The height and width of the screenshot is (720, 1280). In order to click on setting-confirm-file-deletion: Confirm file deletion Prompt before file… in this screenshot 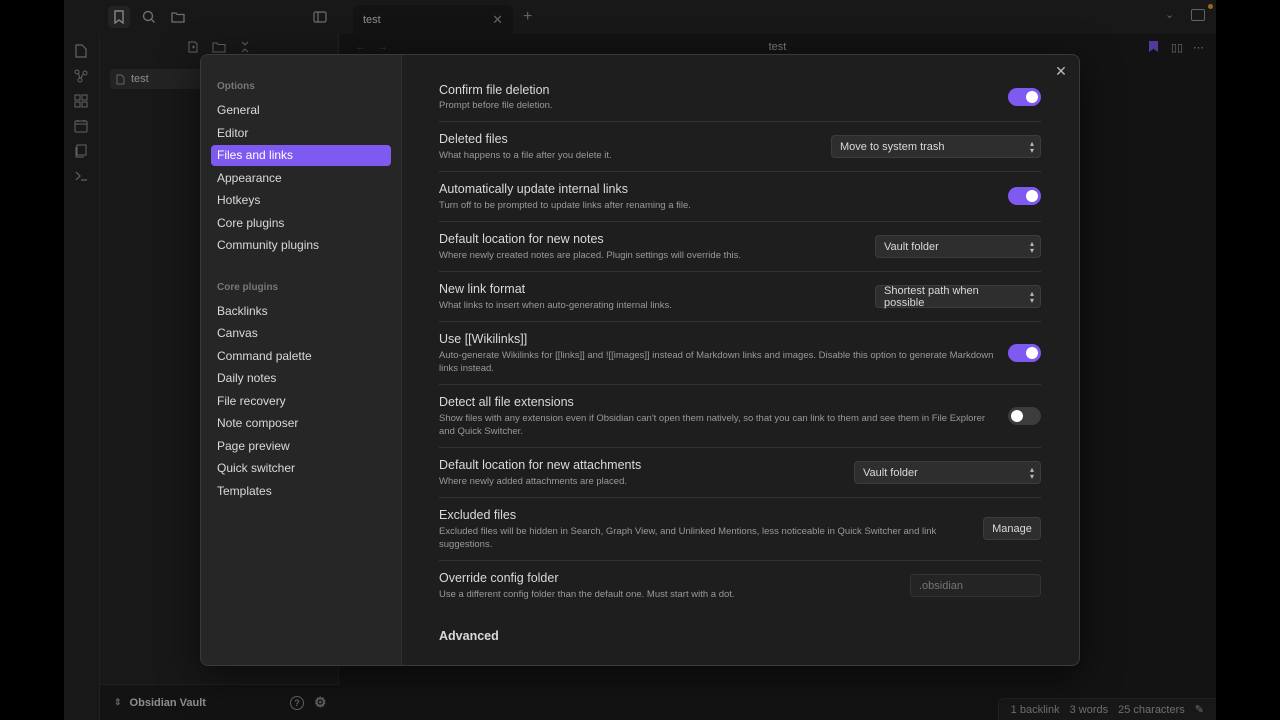, I will do `click(740, 101)`.